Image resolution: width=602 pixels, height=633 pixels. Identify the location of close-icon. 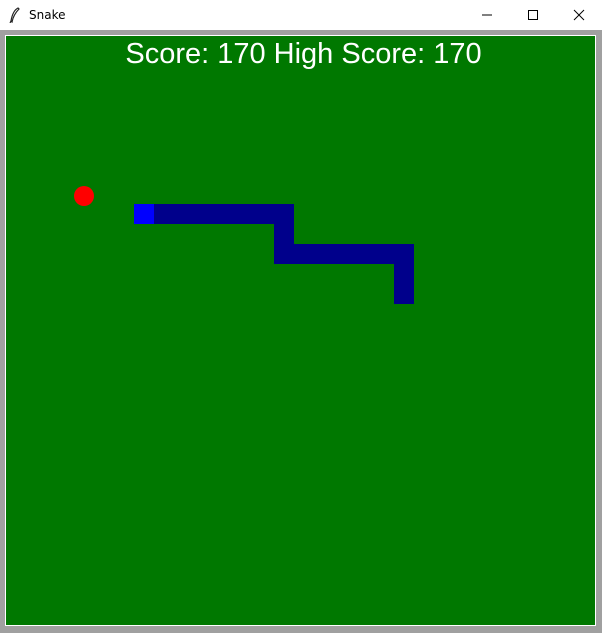
(579, 15).